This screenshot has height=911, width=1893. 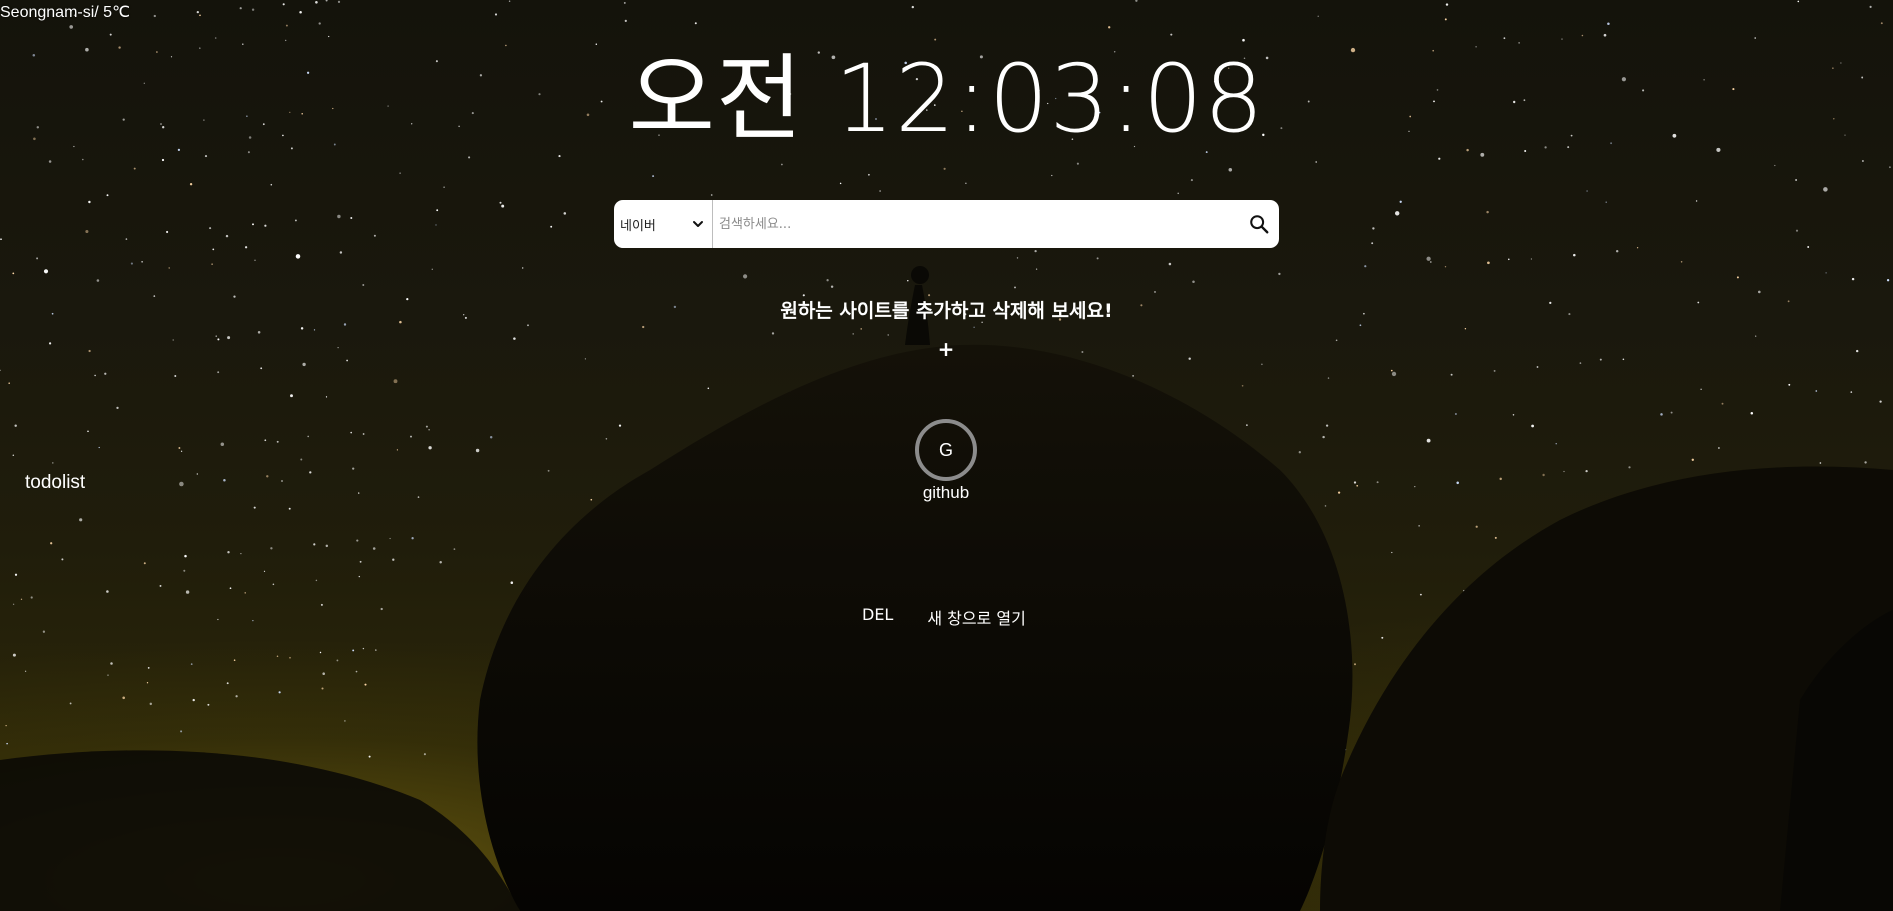 What do you see at coordinates (877, 617) in the screenshot?
I see `delete-shortcut-button: DEL` at bounding box center [877, 617].